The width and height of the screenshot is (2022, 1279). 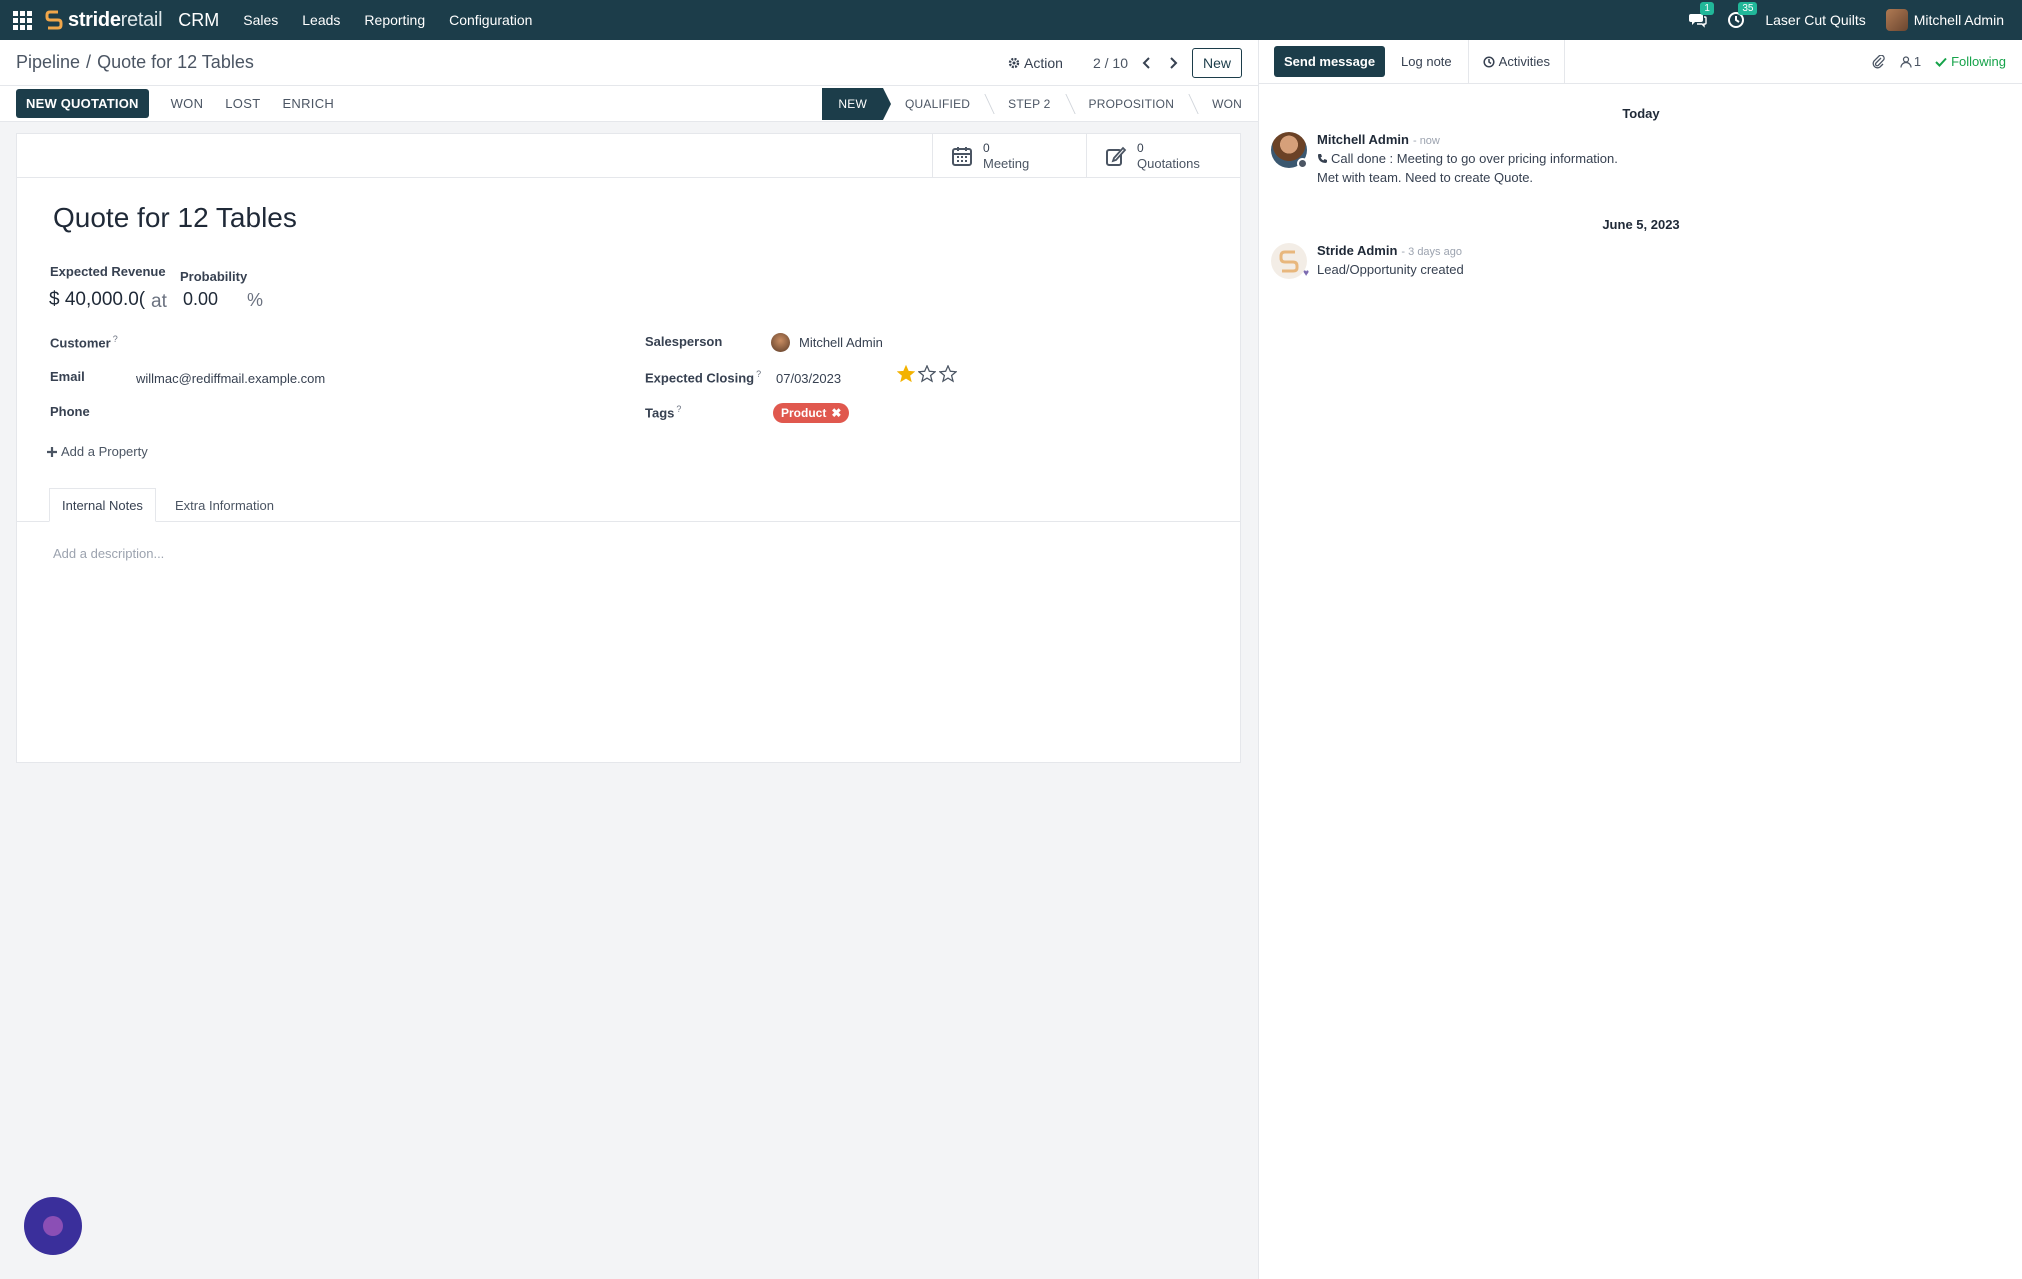 I want to click on send-message-button: Send message, so click(x=1330, y=61).